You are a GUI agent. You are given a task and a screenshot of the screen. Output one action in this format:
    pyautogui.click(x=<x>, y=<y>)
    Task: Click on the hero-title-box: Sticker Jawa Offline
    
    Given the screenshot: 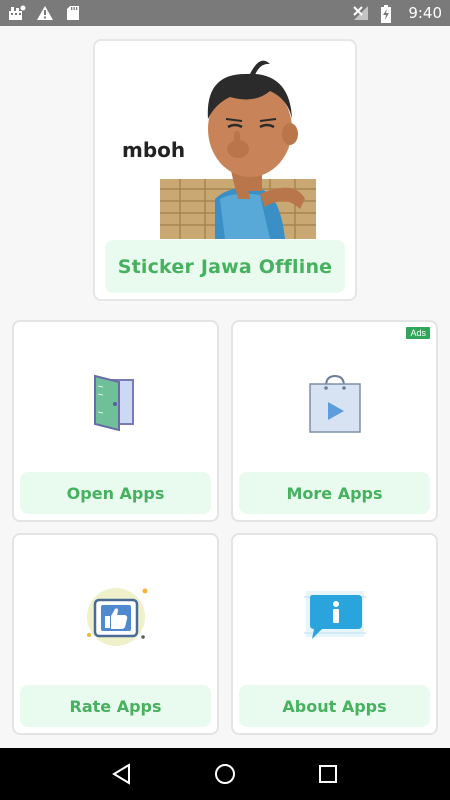 What is the action you would take?
    pyautogui.click(x=225, y=266)
    